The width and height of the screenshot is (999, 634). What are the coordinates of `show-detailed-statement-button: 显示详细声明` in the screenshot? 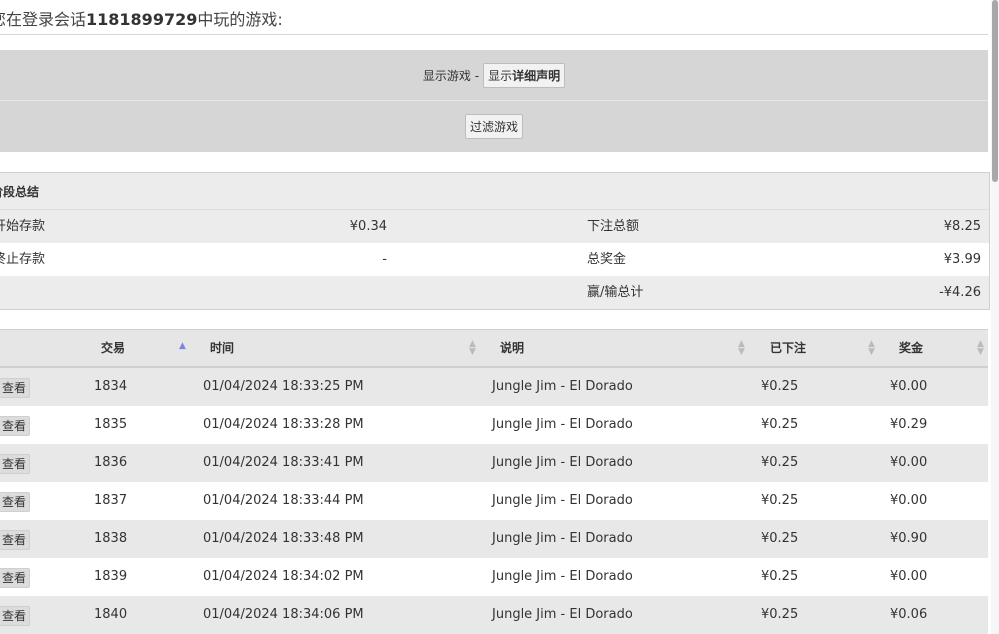 It's located at (524, 75).